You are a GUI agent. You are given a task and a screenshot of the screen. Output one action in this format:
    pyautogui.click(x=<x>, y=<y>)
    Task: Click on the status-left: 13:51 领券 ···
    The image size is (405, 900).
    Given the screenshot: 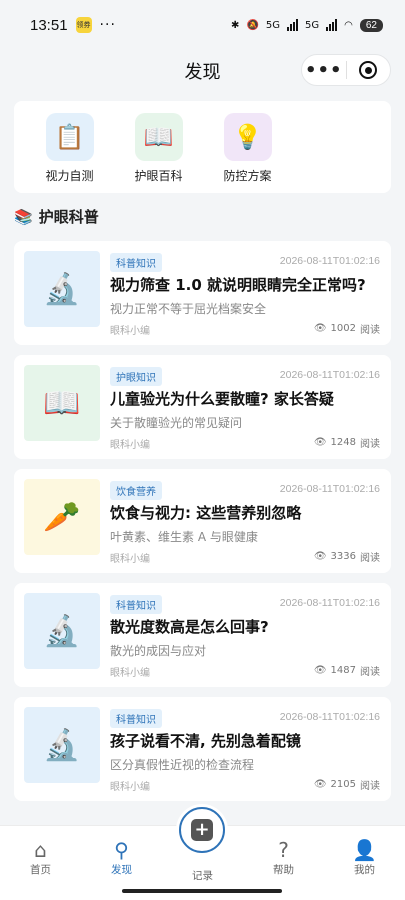 What is the action you would take?
    pyautogui.click(x=73, y=25)
    